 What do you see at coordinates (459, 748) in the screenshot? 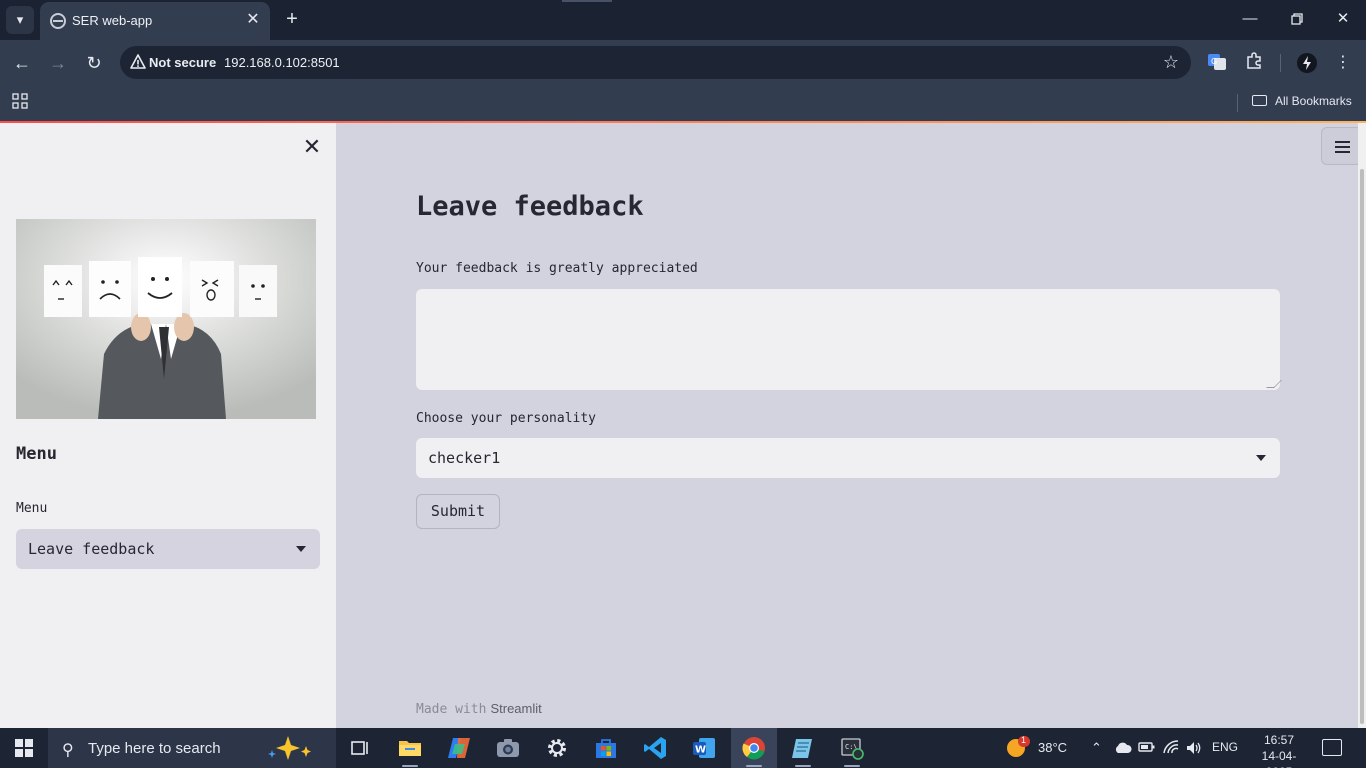
I see `copilot-icon` at bounding box center [459, 748].